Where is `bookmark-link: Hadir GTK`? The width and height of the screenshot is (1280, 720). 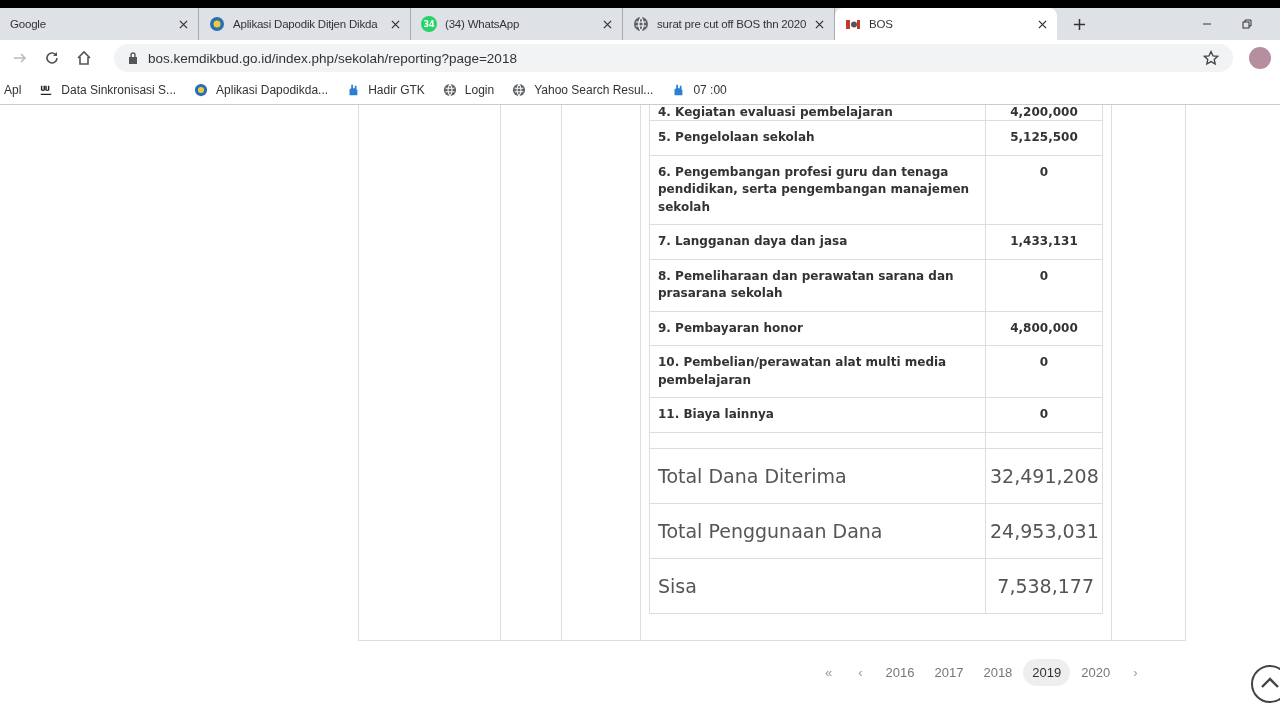
bookmark-link: Hadir GTK is located at coordinates (396, 90).